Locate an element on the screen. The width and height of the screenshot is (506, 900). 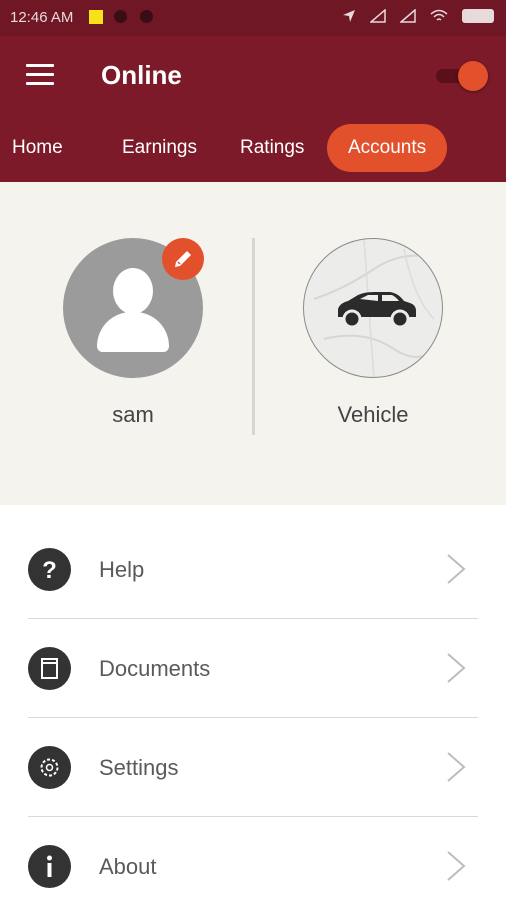
car-icon is located at coordinates (377, 310).